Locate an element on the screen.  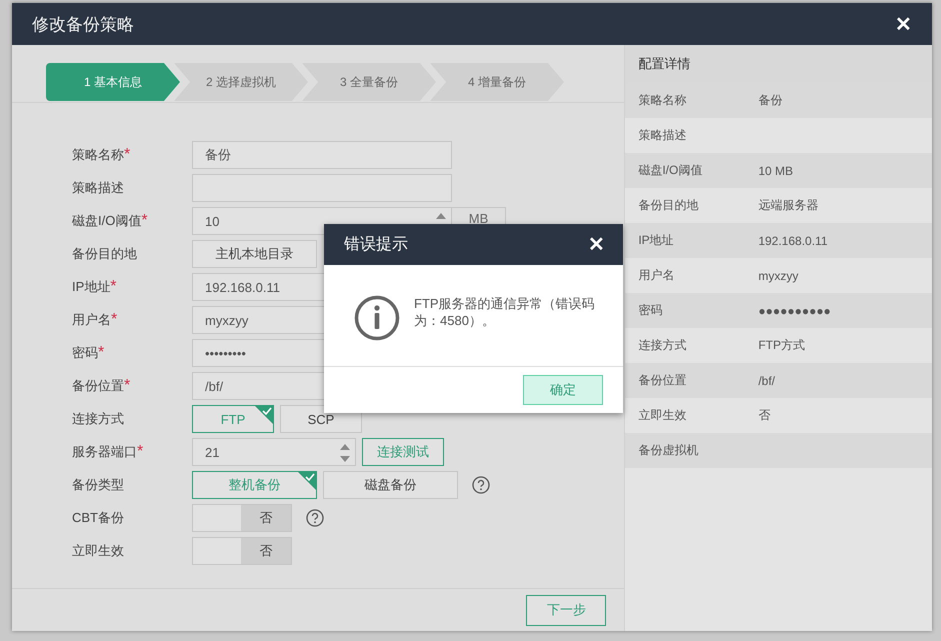
detail-value: 否 is located at coordinates (764, 415).